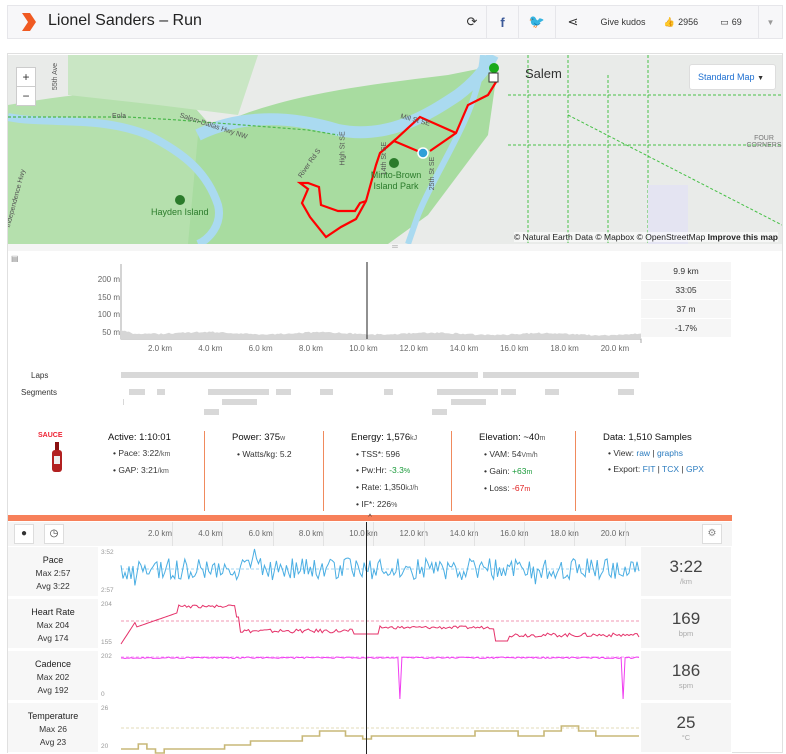  I want to click on tss-value: 596, so click(392, 454).